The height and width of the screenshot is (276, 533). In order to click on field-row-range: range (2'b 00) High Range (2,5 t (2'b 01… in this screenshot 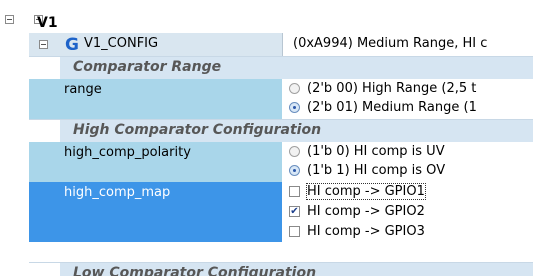, I will do `click(281, 99)`.